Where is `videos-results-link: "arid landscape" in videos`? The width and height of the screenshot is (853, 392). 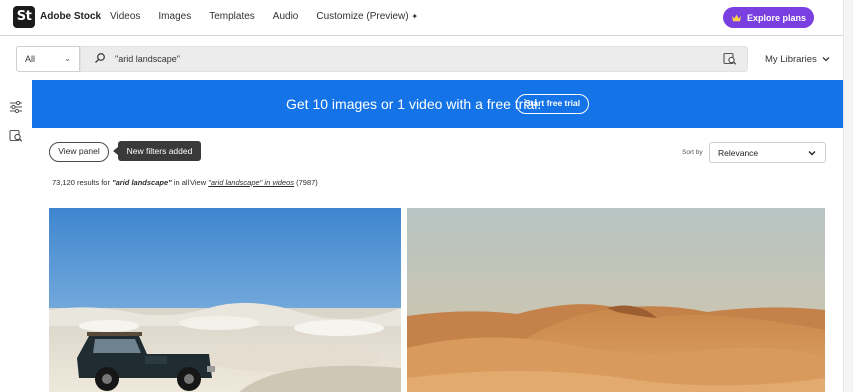 videos-results-link: "arid landscape" in videos is located at coordinates (251, 182).